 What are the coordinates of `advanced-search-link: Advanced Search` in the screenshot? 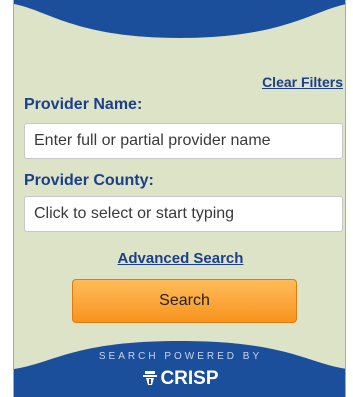 It's located at (179, 258).